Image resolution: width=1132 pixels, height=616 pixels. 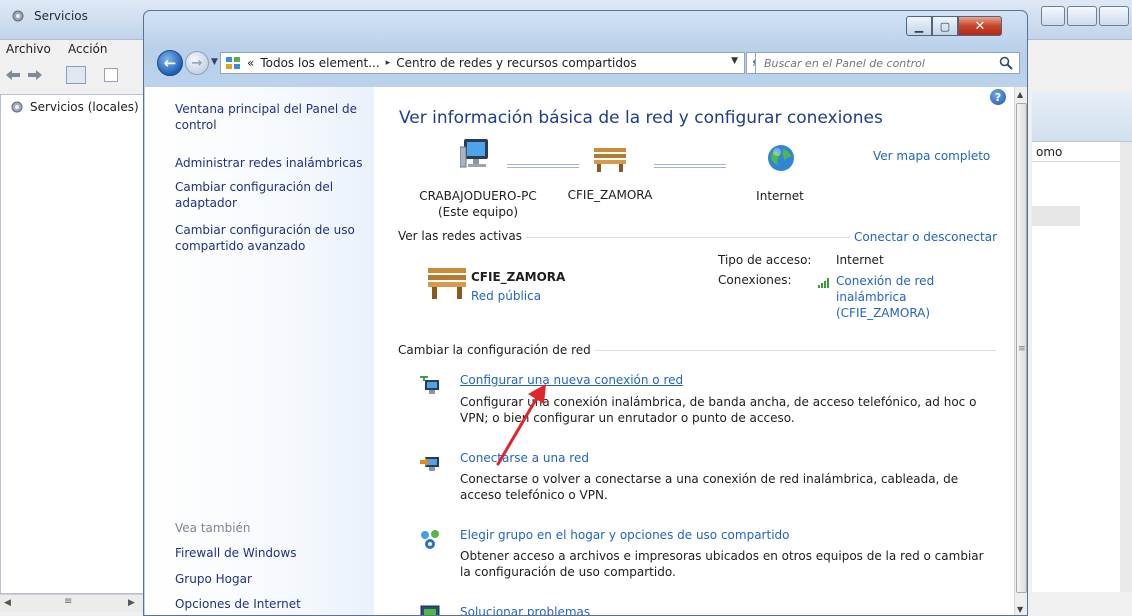 What do you see at coordinates (131, 603) in the screenshot?
I see `scroll-right-icon: ▶` at bounding box center [131, 603].